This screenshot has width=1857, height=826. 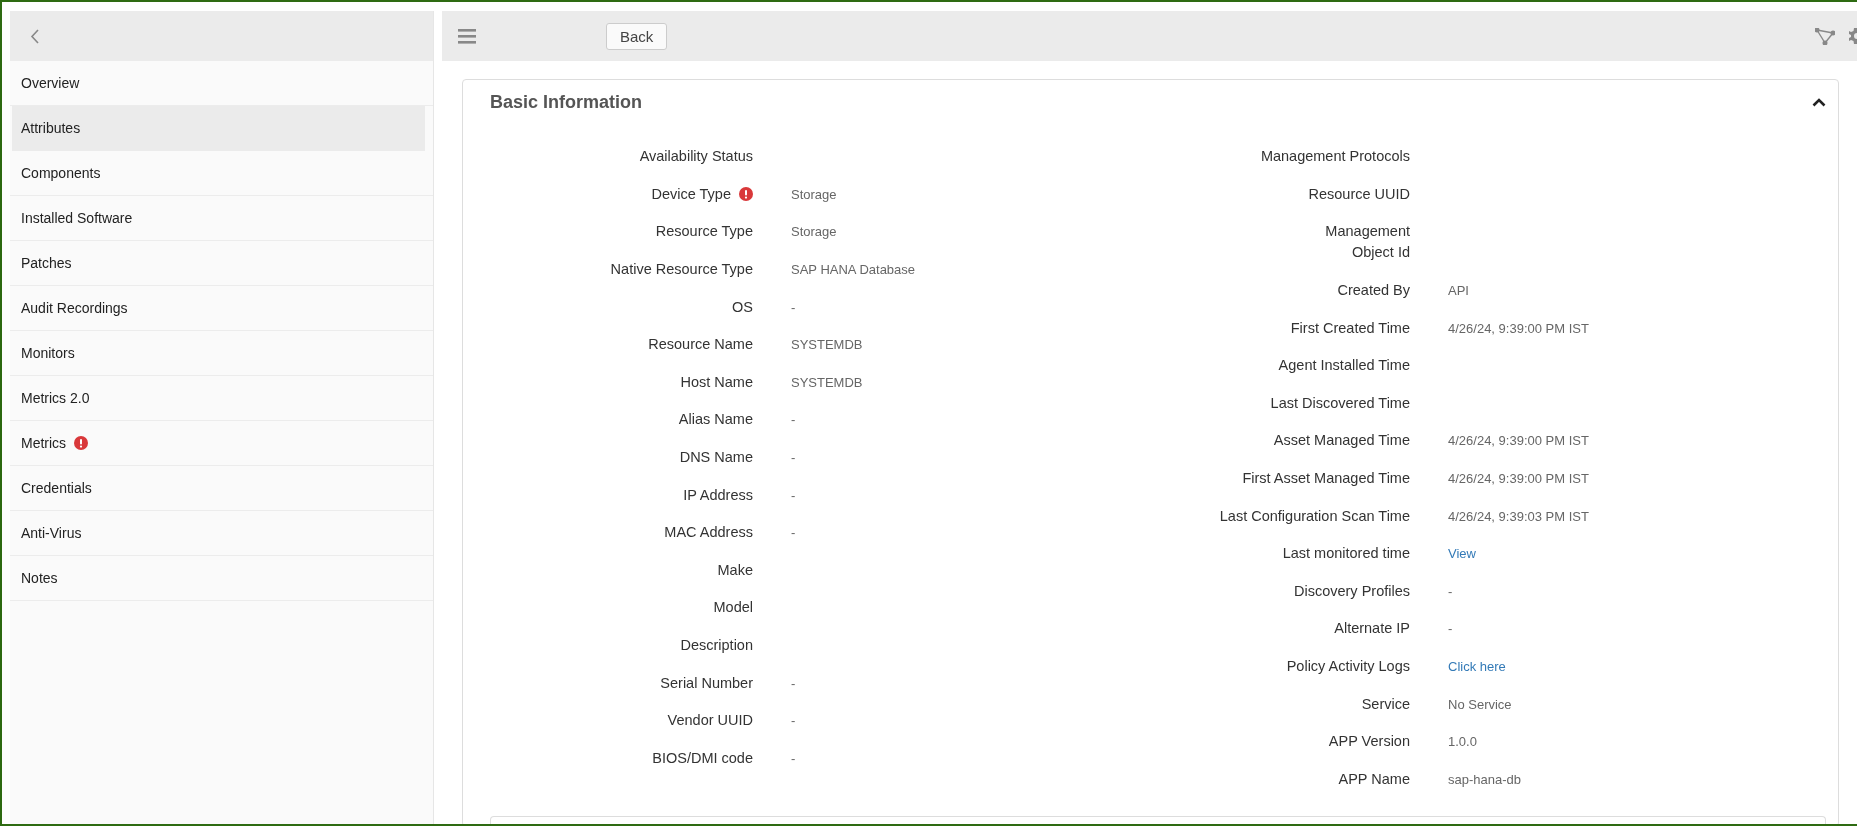 What do you see at coordinates (218, 128) in the screenshot?
I see `sidebar-item: Attributes` at bounding box center [218, 128].